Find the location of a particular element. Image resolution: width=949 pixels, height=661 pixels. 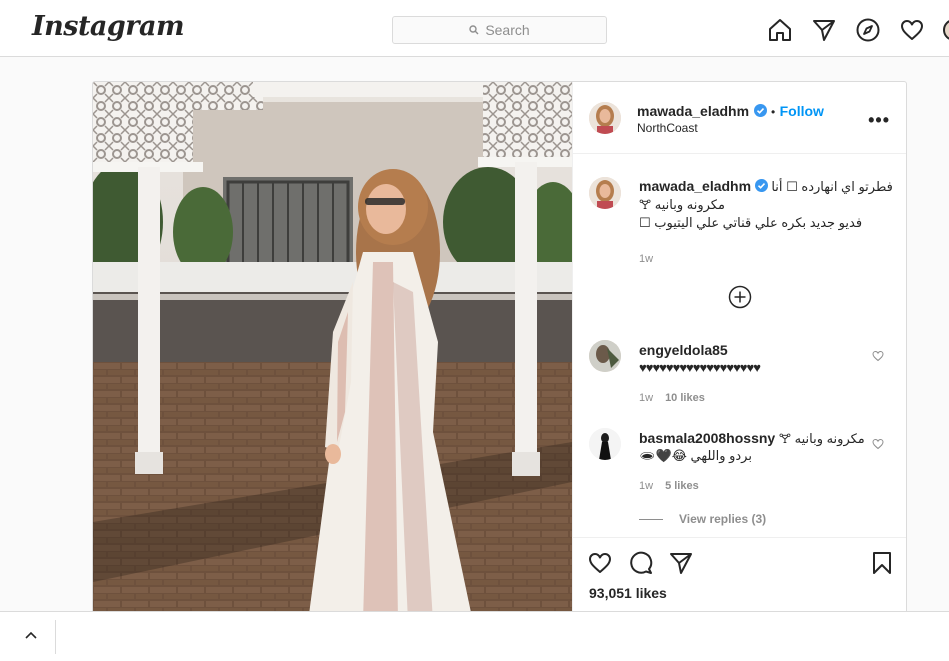

view-replies-label: View replies (3) is located at coordinates (723, 519).